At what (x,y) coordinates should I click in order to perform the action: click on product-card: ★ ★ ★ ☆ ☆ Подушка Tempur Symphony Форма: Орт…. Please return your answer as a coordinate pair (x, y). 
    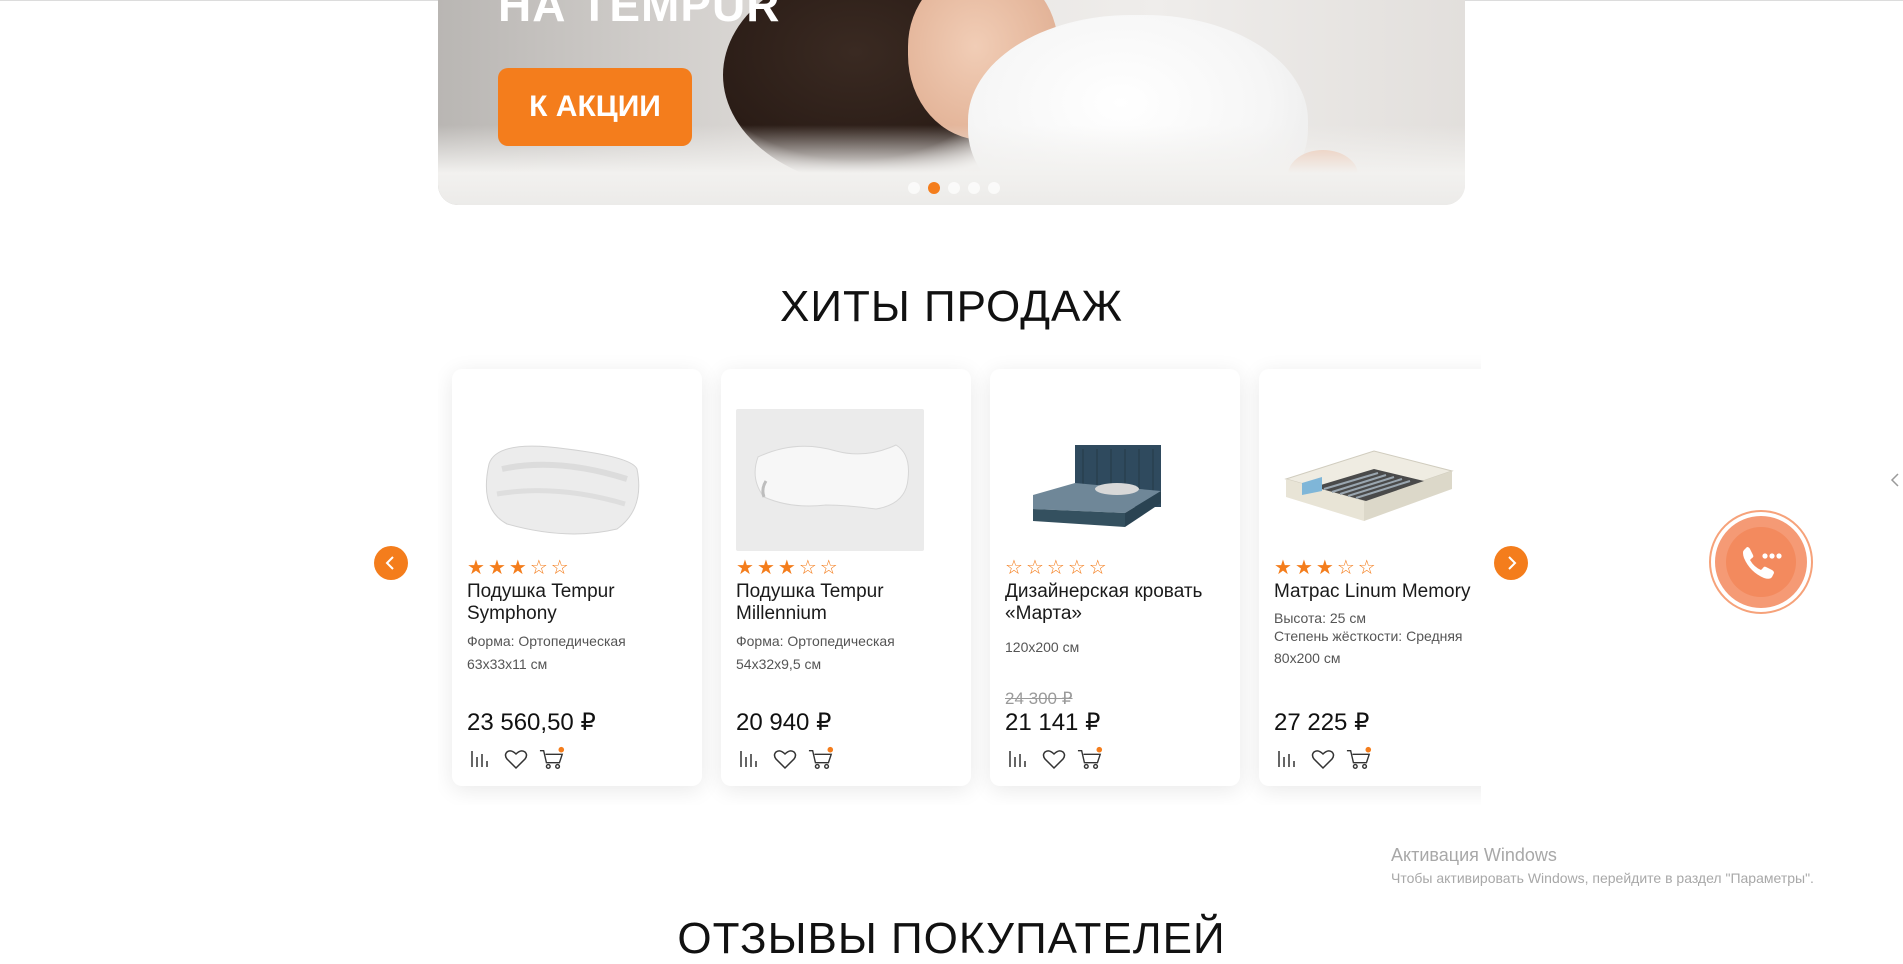
    Looking at the image, I should click on (577, 577).